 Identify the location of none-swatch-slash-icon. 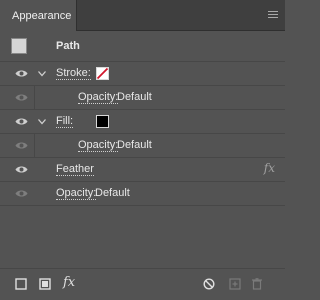
(102, 73).